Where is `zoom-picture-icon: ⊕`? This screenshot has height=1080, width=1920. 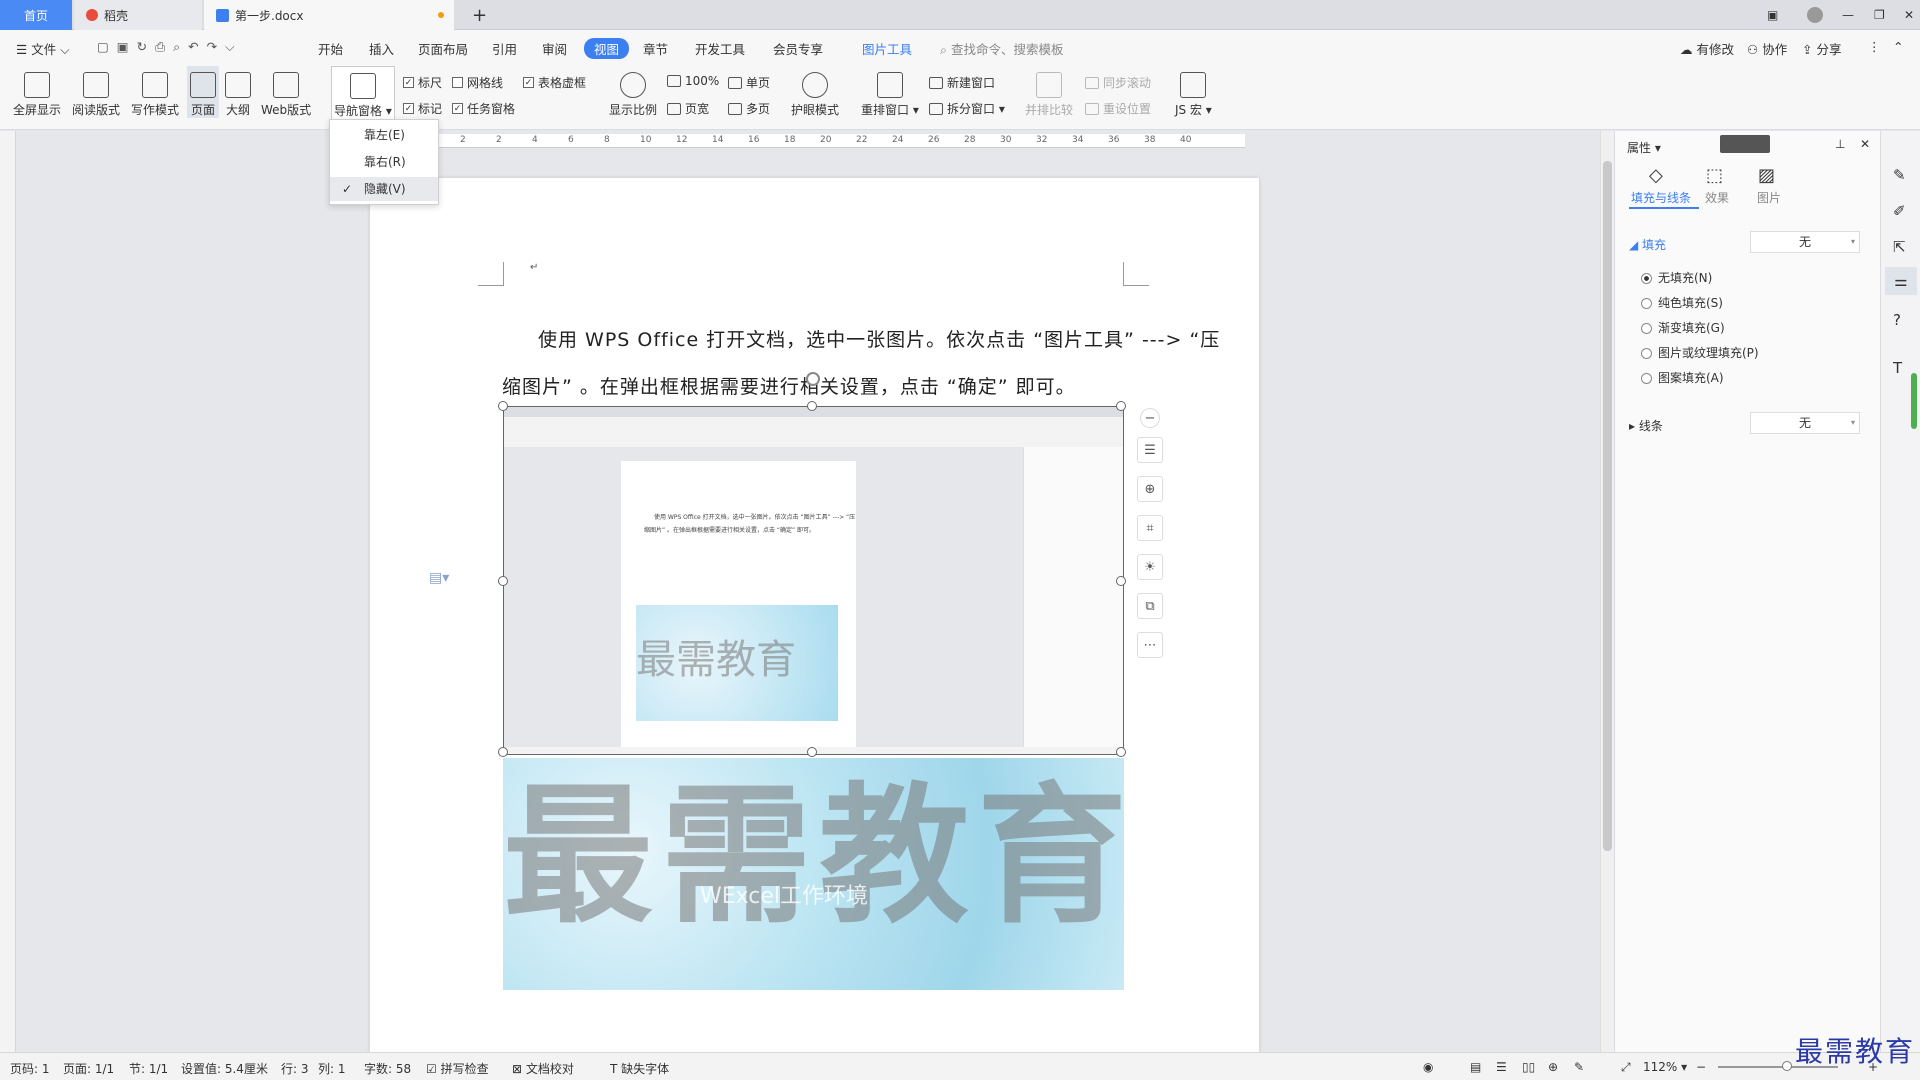 zoom-picture-icon: ⊕ is located at coordinates (1150, 489).